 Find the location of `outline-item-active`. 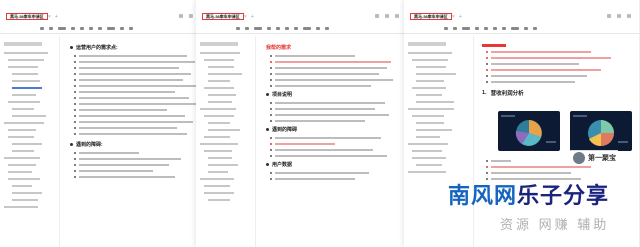

outline-item-active is located at coordinates (29, 88).